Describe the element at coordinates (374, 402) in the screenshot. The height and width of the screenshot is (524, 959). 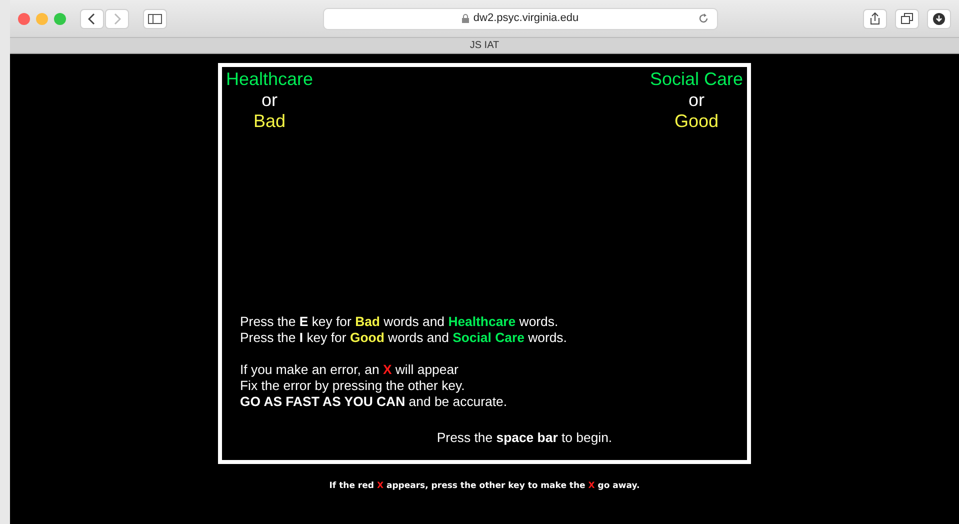
I see `instruction-line: GO AS FAST AS YOU CAN and be accurate.` at that location.